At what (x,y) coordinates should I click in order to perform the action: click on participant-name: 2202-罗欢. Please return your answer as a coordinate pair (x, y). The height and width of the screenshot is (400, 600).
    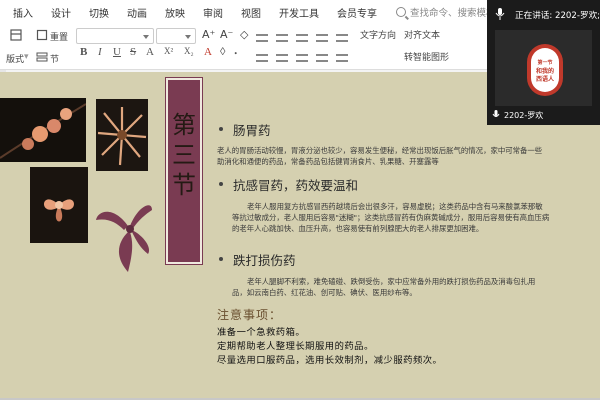
    Looking at the image, I should click on (524, 115).